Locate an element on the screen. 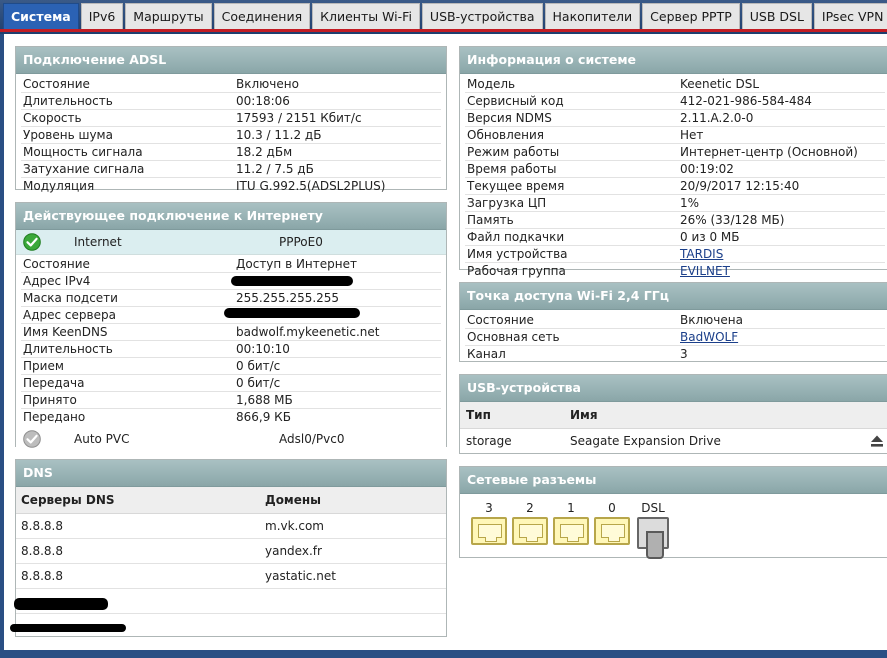  tab-bar-underline is located at coordinates (443, 30).